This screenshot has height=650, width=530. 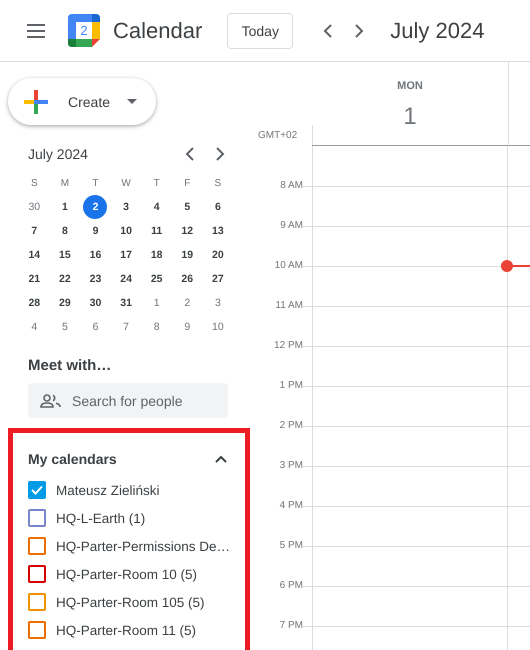 I want to click on day-cell: 25, so click(x=156, y=279).